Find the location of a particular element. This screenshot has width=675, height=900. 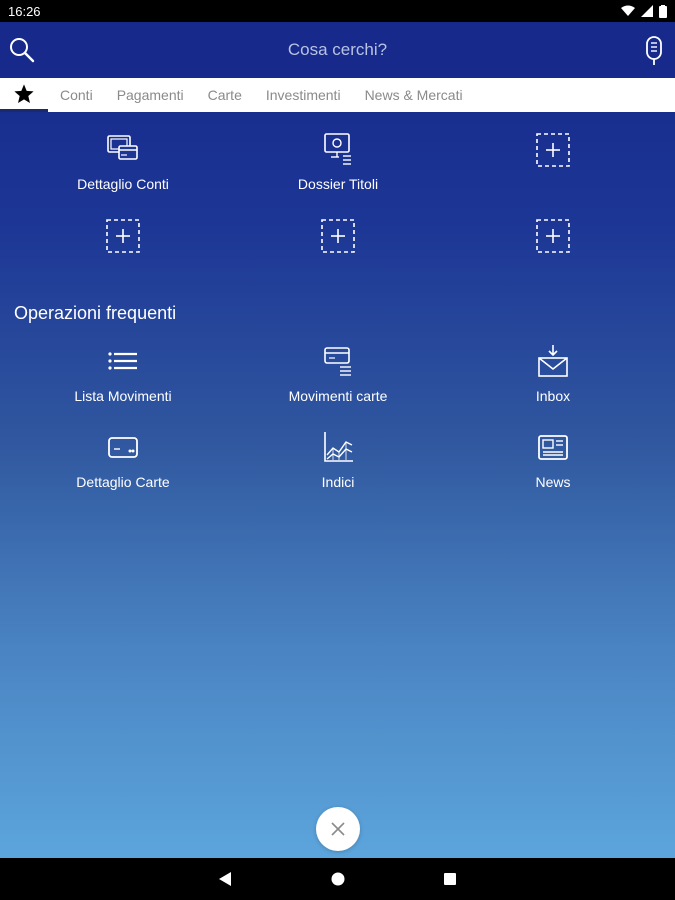

close-button is located at coordinates (338, 829).